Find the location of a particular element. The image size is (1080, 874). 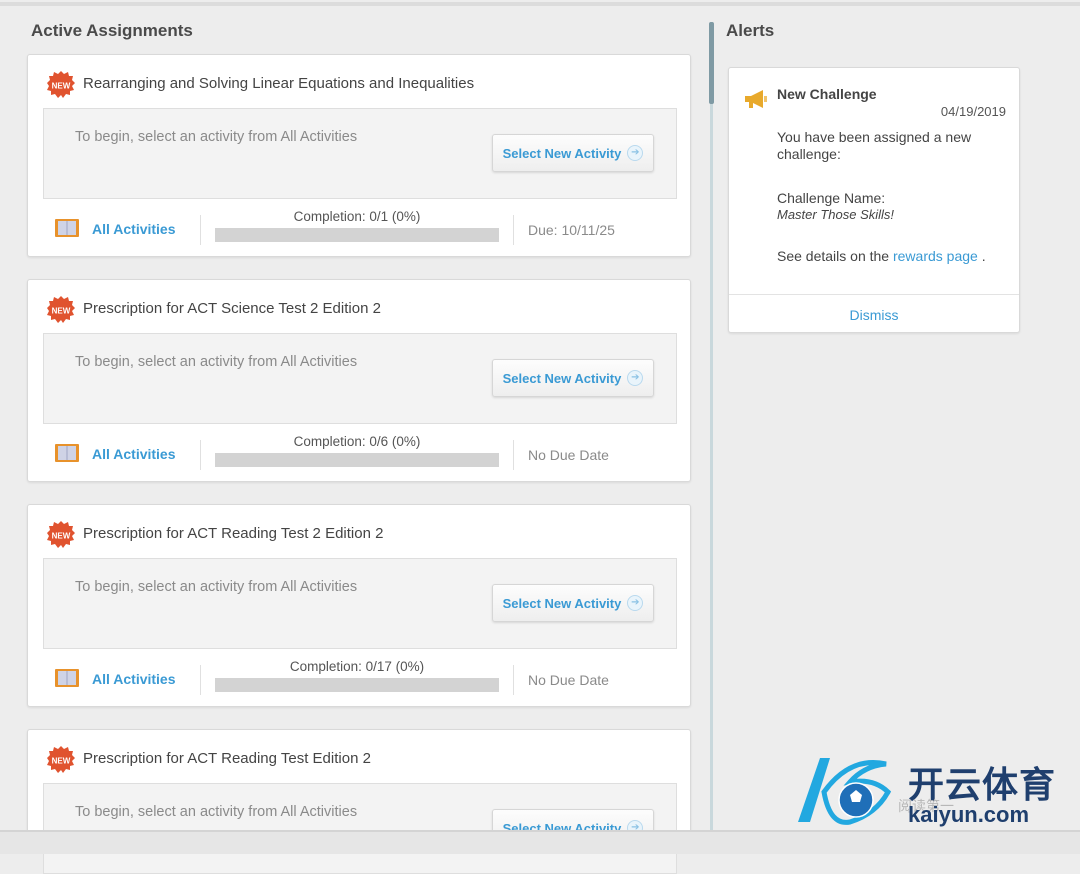

megaphone-icon is located at coordinates (756, 99).